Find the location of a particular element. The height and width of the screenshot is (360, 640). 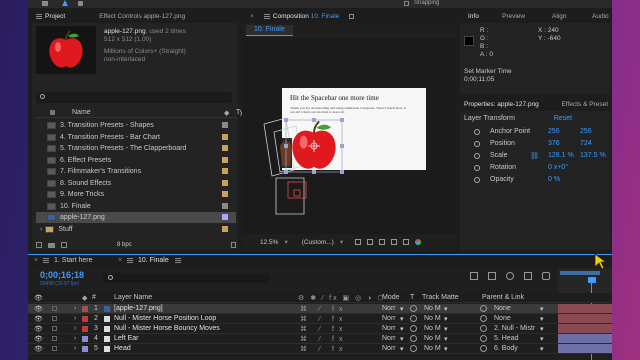

hand-tool-icon is located at coordinates (80, 3).